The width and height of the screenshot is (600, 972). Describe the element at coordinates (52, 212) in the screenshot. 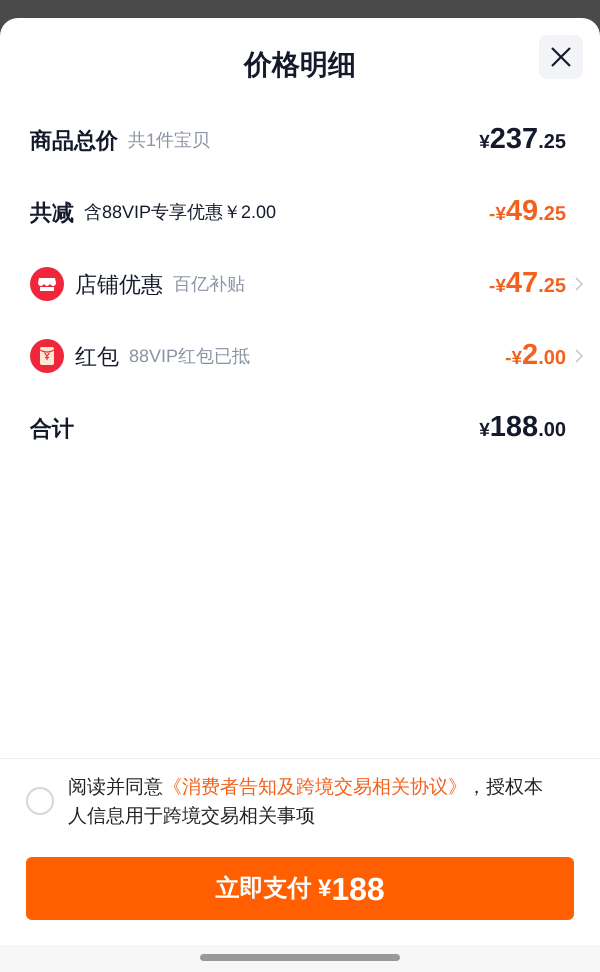

I see `row-label: 共减` at that location.